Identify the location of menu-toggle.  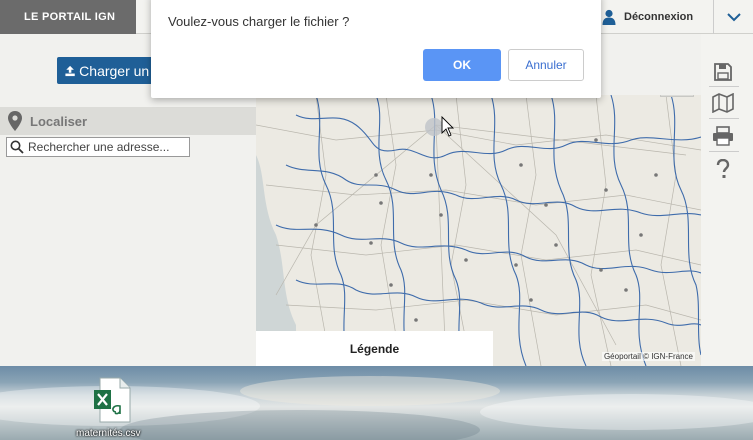
(733, 17).